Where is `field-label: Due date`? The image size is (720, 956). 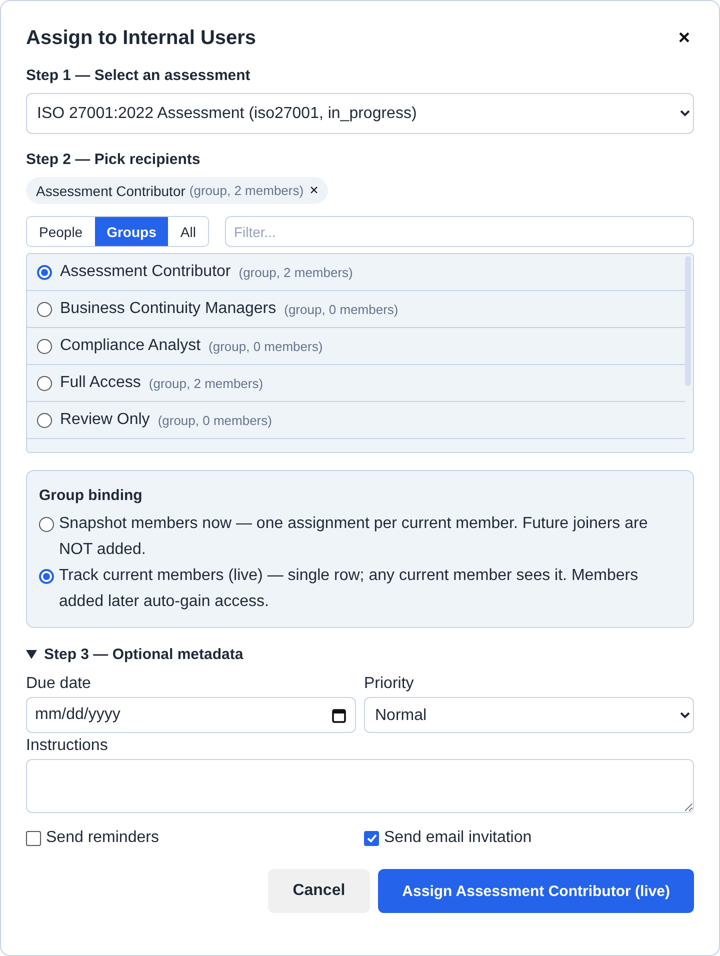 field-label: Due date is located at coordinates (59, 684).